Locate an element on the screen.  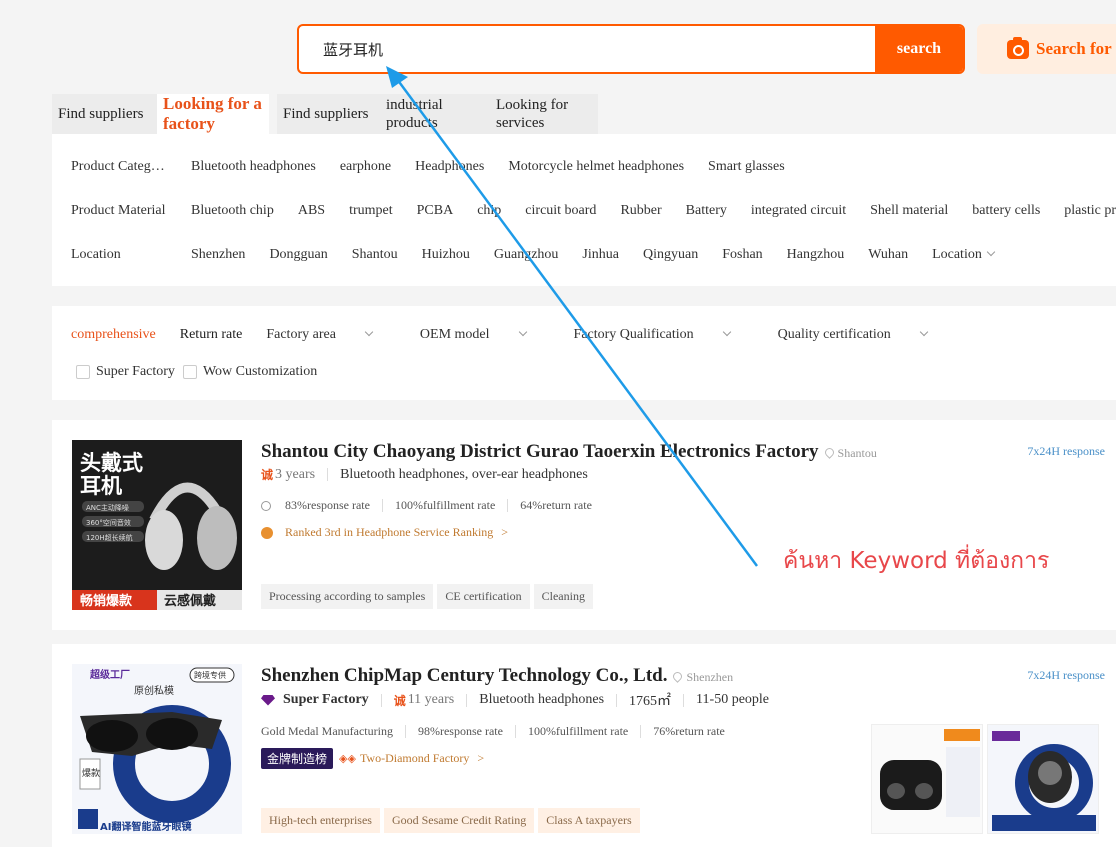
filter-option: circuit board is located at coordinates (560, 211).